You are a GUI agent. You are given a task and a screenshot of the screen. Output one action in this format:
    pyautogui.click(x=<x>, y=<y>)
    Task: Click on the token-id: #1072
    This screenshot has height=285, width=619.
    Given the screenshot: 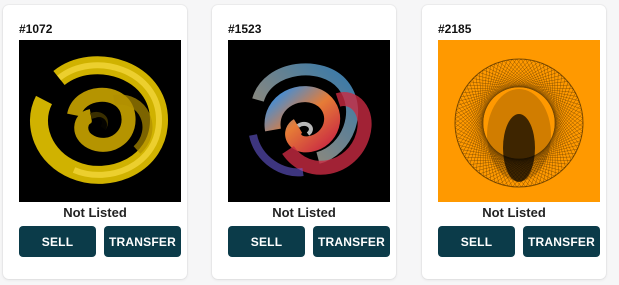 What is the action you would take?
    pyautogui.click(x=36, y=29)
    